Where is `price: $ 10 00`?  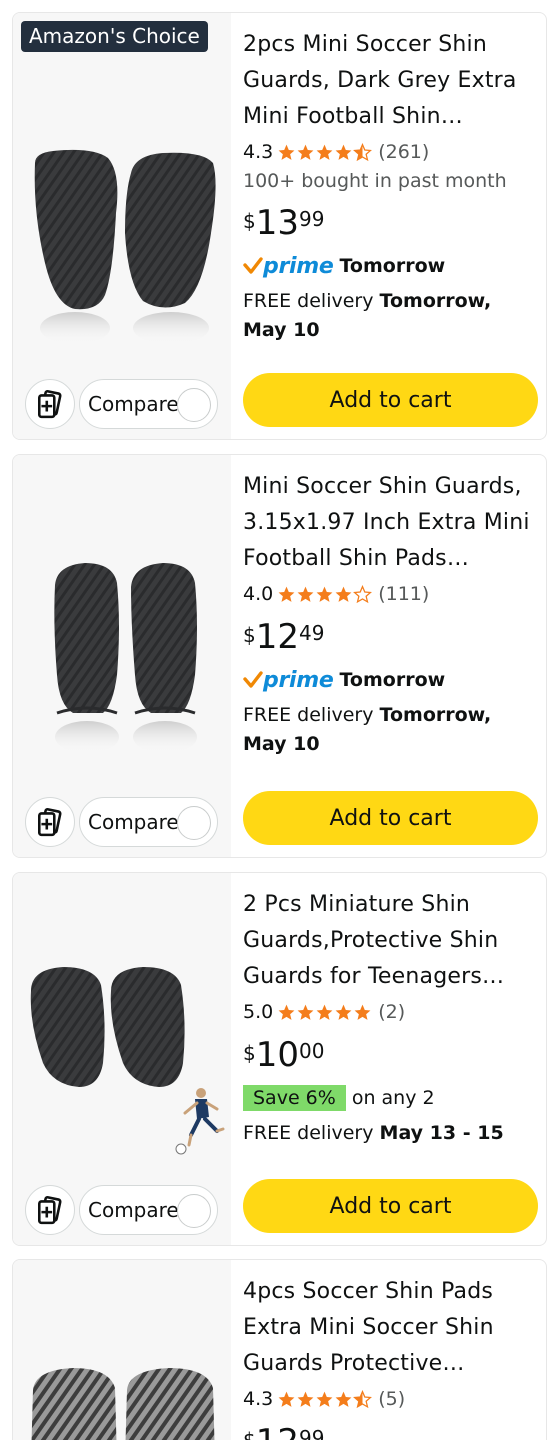
price: $ 10 00 is located at coordinates (388, 1056).